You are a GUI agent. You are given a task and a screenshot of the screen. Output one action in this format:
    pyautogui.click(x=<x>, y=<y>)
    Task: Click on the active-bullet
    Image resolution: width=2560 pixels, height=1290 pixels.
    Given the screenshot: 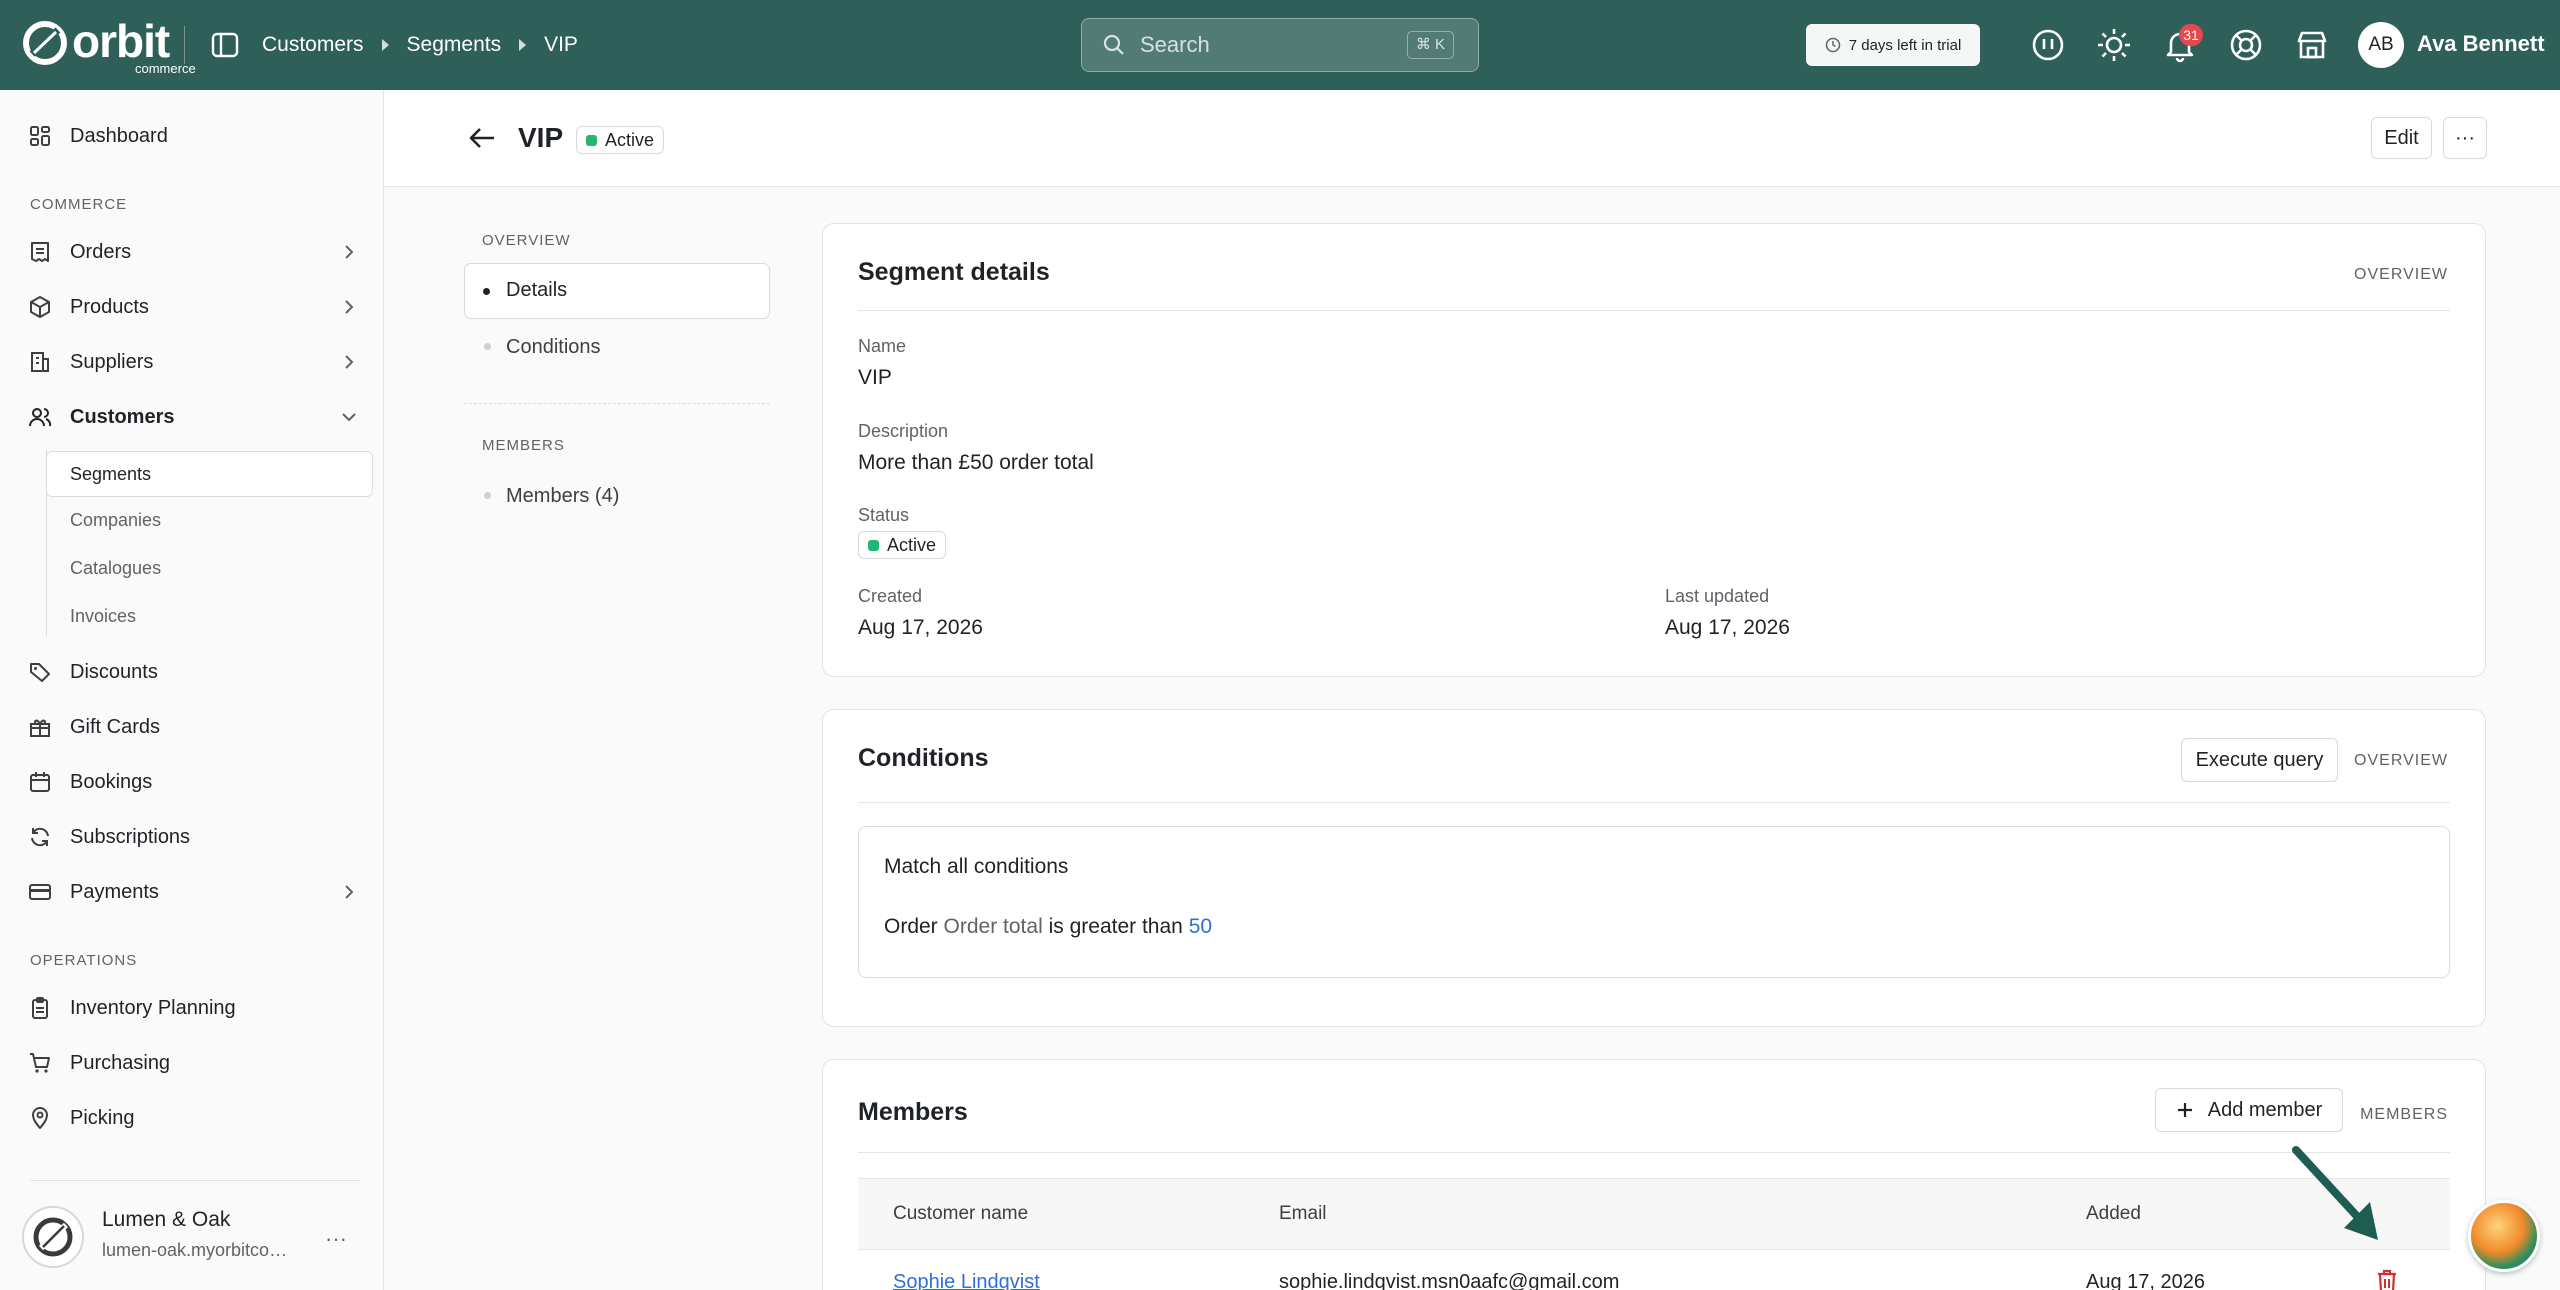 What is the action you would take?
    pyautogui.click(x=486, y=291)
    